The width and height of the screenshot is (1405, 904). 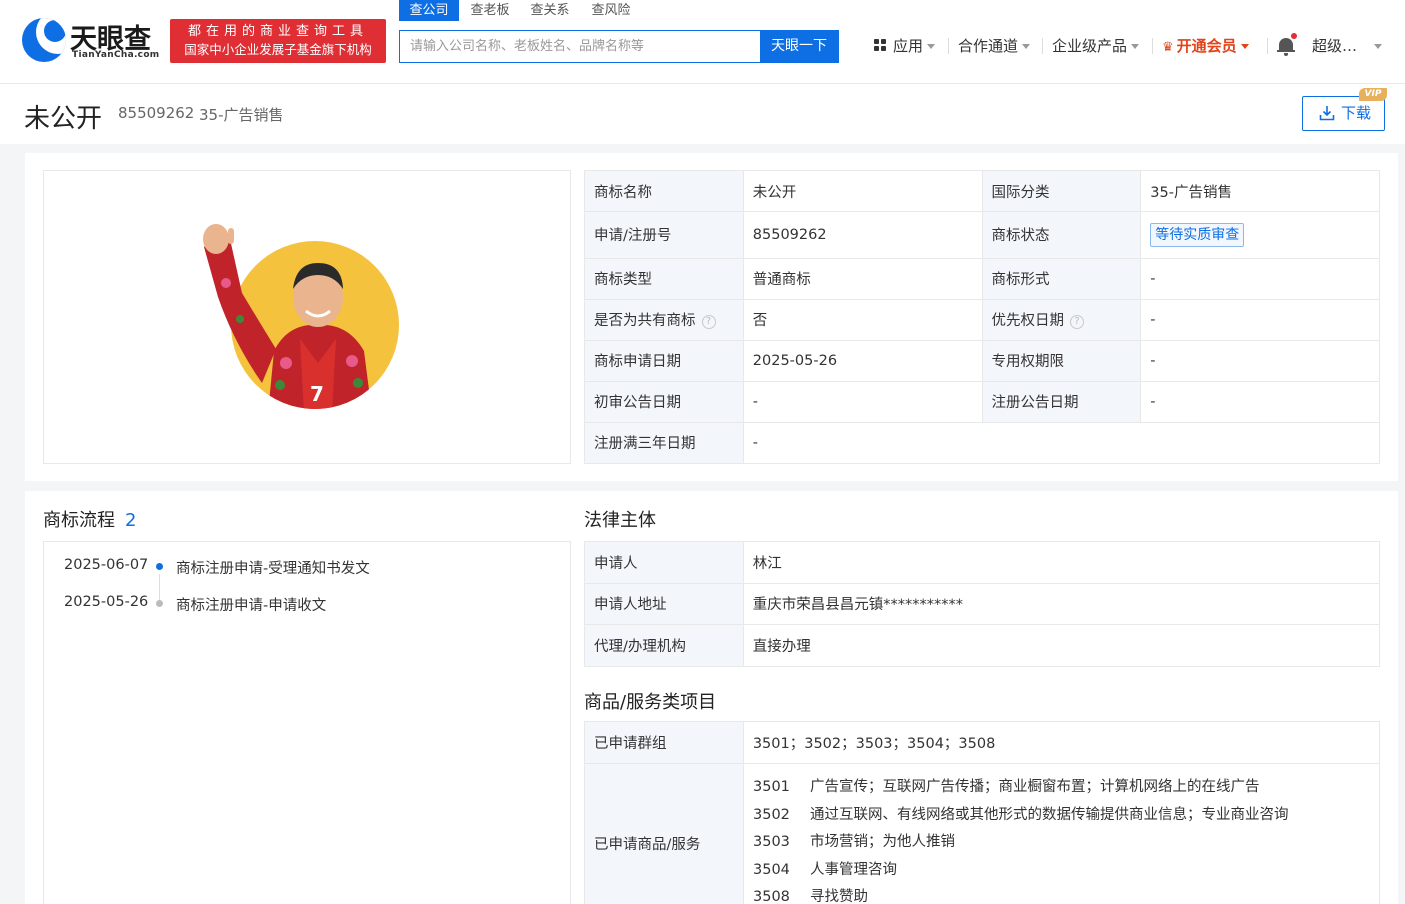 What do you see at coordinates (429, 10) in the screenshot?
I see `tab-company: 查公司` at bounding box center [429, 10].